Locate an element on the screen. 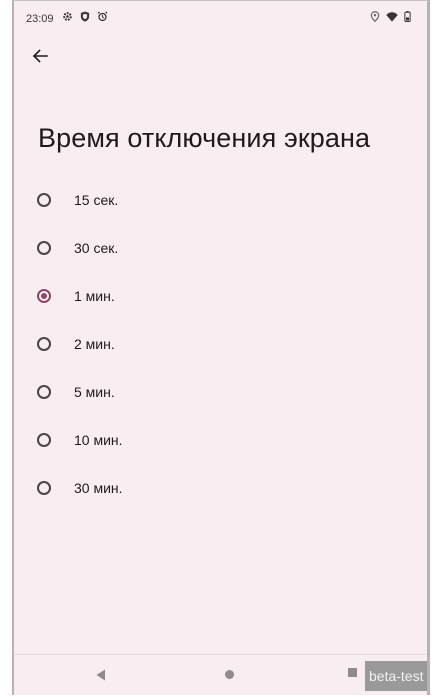 Image resolution: width=438 pixels, height=697 pixels. option-30-min: 30 мин. is located at coordinates (220, 488).